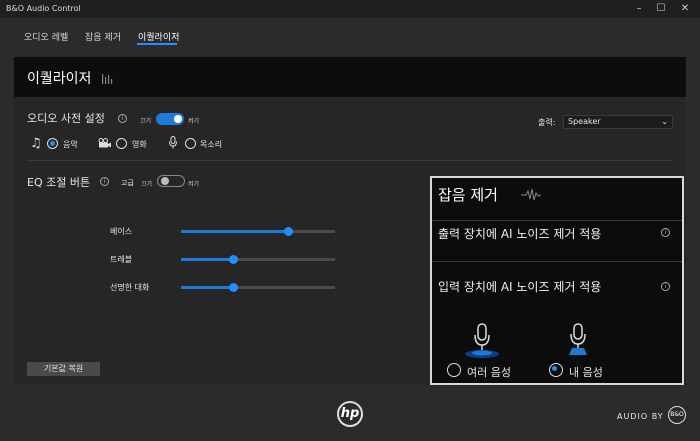 The height and width of the screenshot is (441, 700). What do you see at coordinates (194, 121) in the screenshot?
I see `audio-preset-toggle-on-label: 켜기` at bounding box center [194, 121].